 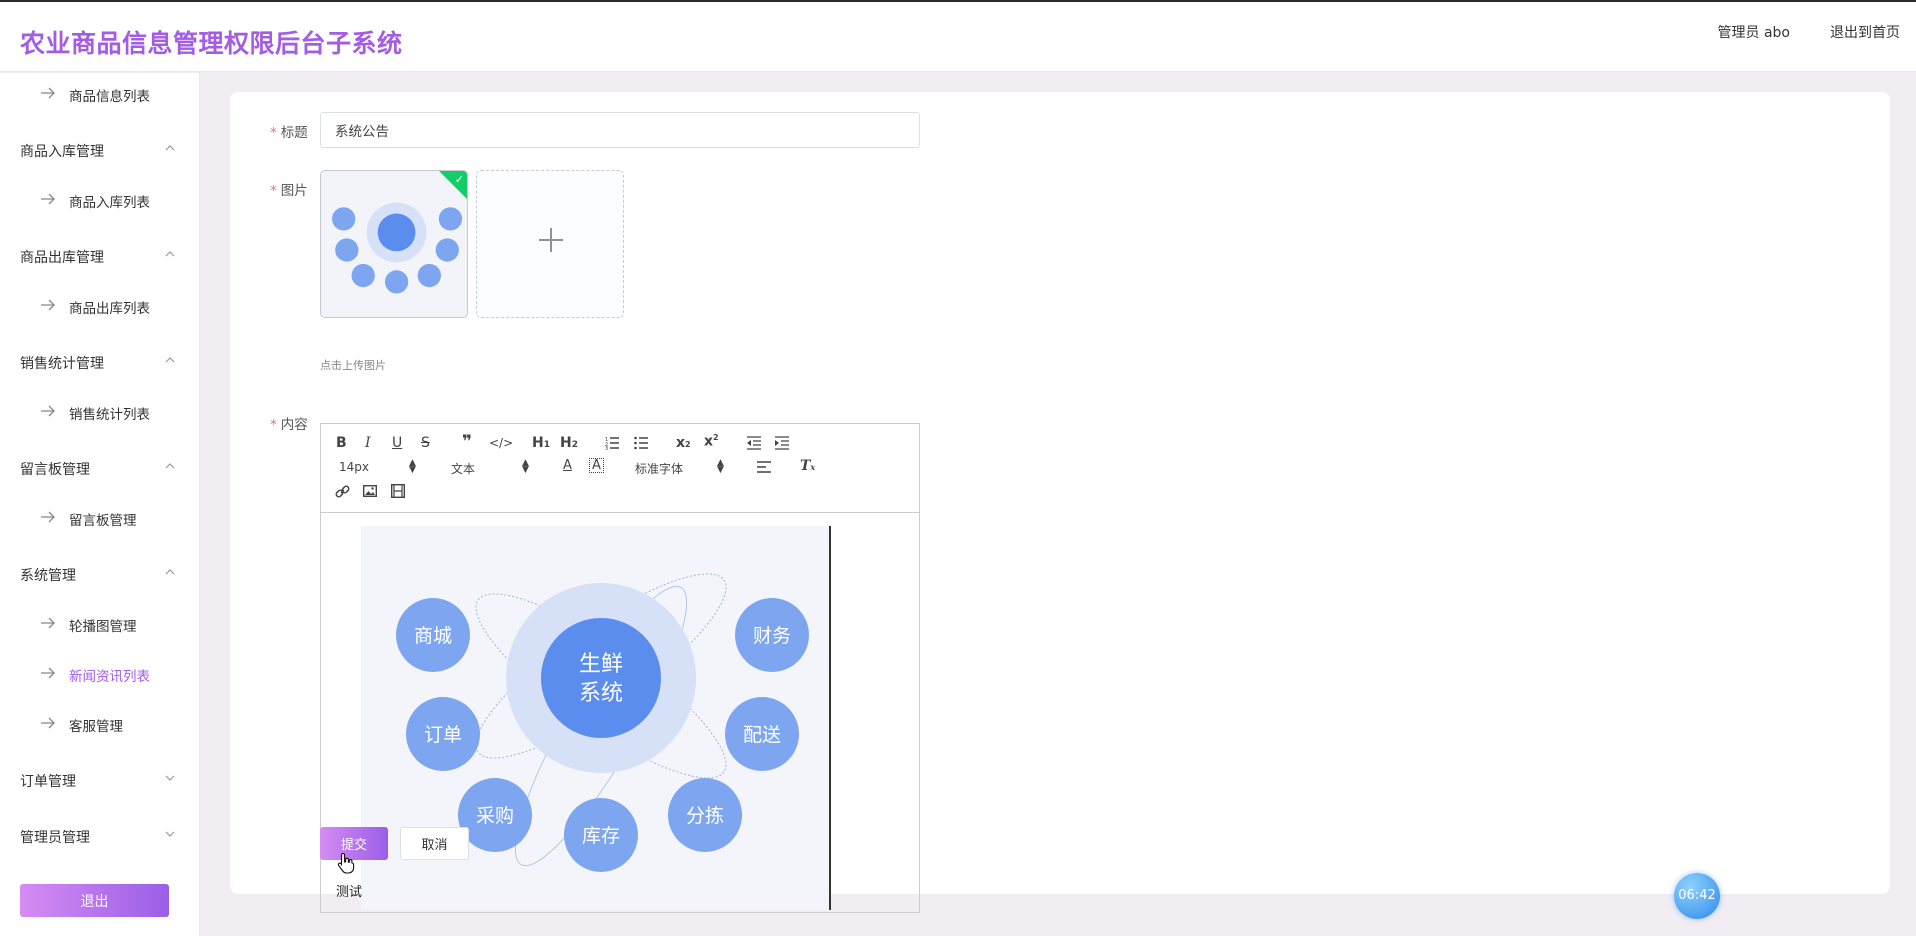 I want to click on strikethrough-icon: S, so click(x=425, y=443).